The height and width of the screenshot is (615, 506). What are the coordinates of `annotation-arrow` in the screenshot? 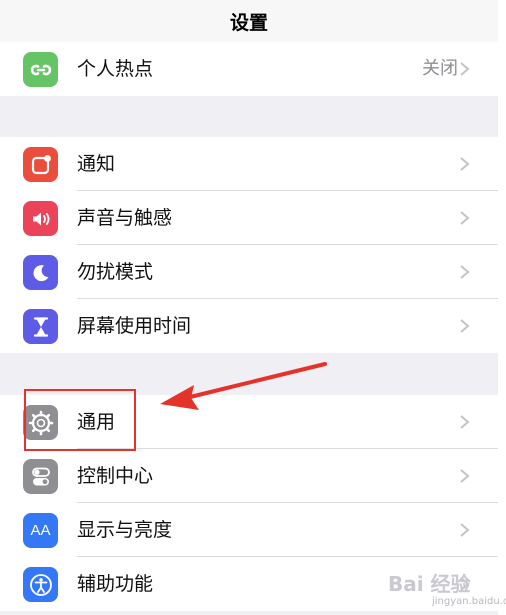 It's located at (243, 386).